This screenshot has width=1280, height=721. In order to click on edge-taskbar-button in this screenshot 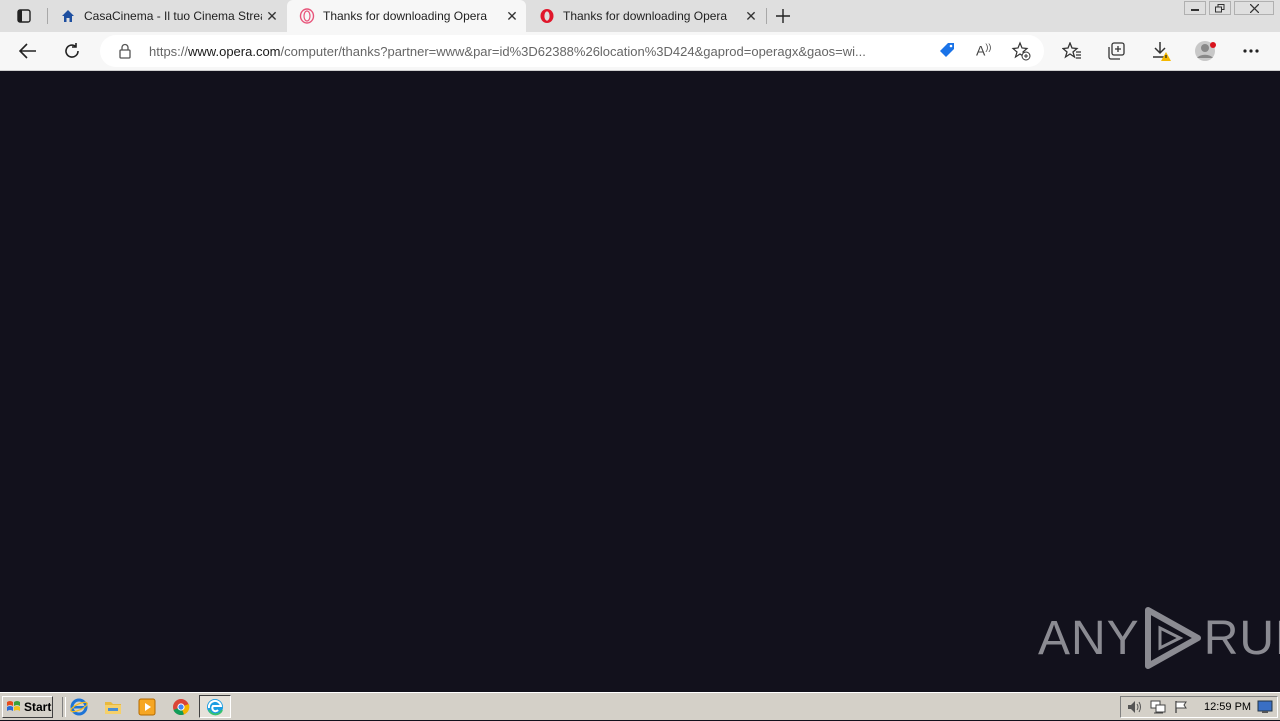, I will do `click(215, 706)`.